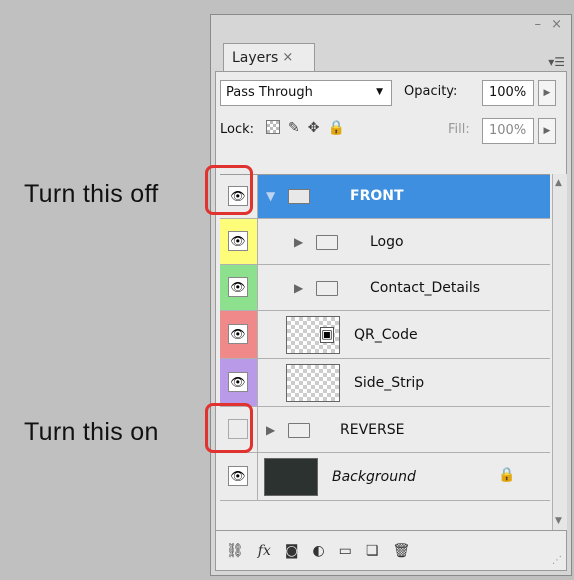 The height and width of the screenshot is (580, 574). I want to click on close-icon: ×, so click(287, 57).